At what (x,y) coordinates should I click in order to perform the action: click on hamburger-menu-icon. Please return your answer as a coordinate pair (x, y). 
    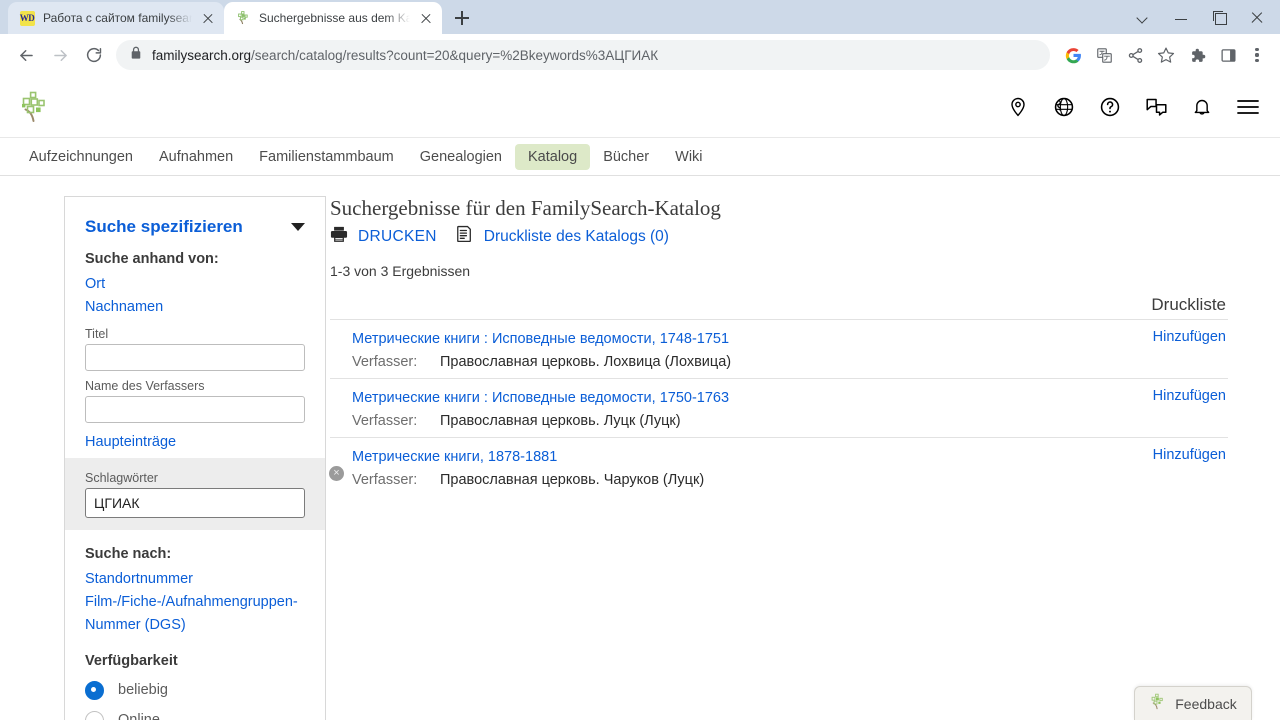
    Looking at the image, I should click on (1248, 107).